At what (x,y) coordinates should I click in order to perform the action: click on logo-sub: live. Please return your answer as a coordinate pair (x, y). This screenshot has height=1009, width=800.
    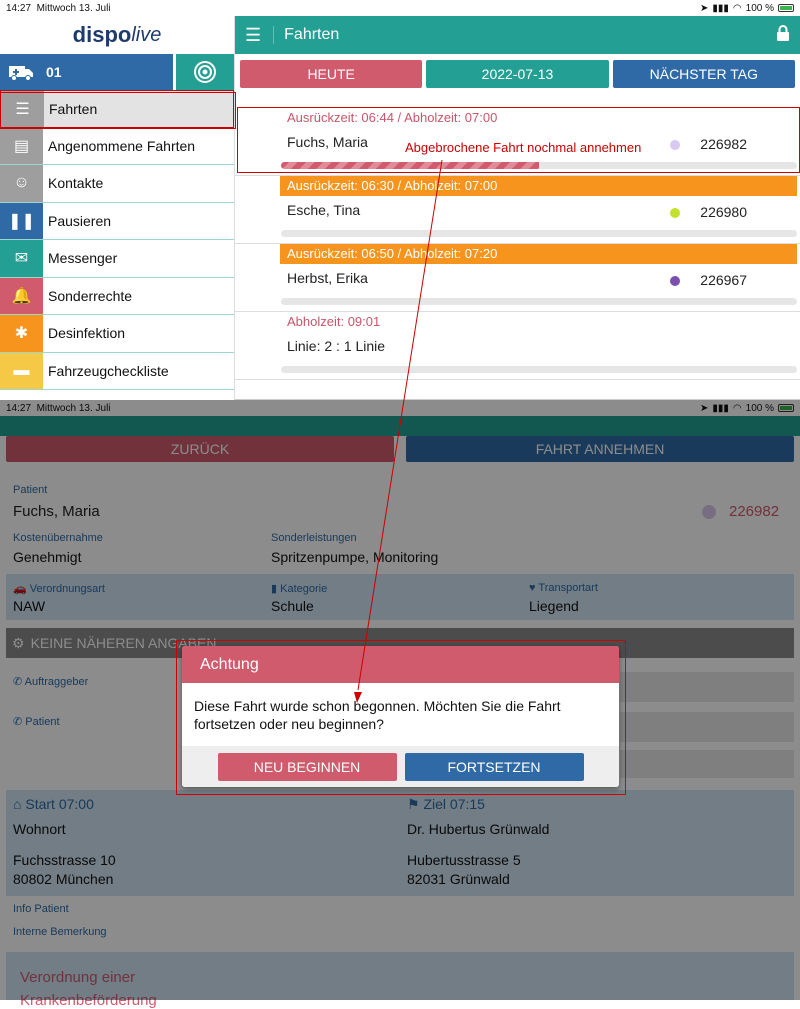
    Looking at the image, I should click on (146, 34).